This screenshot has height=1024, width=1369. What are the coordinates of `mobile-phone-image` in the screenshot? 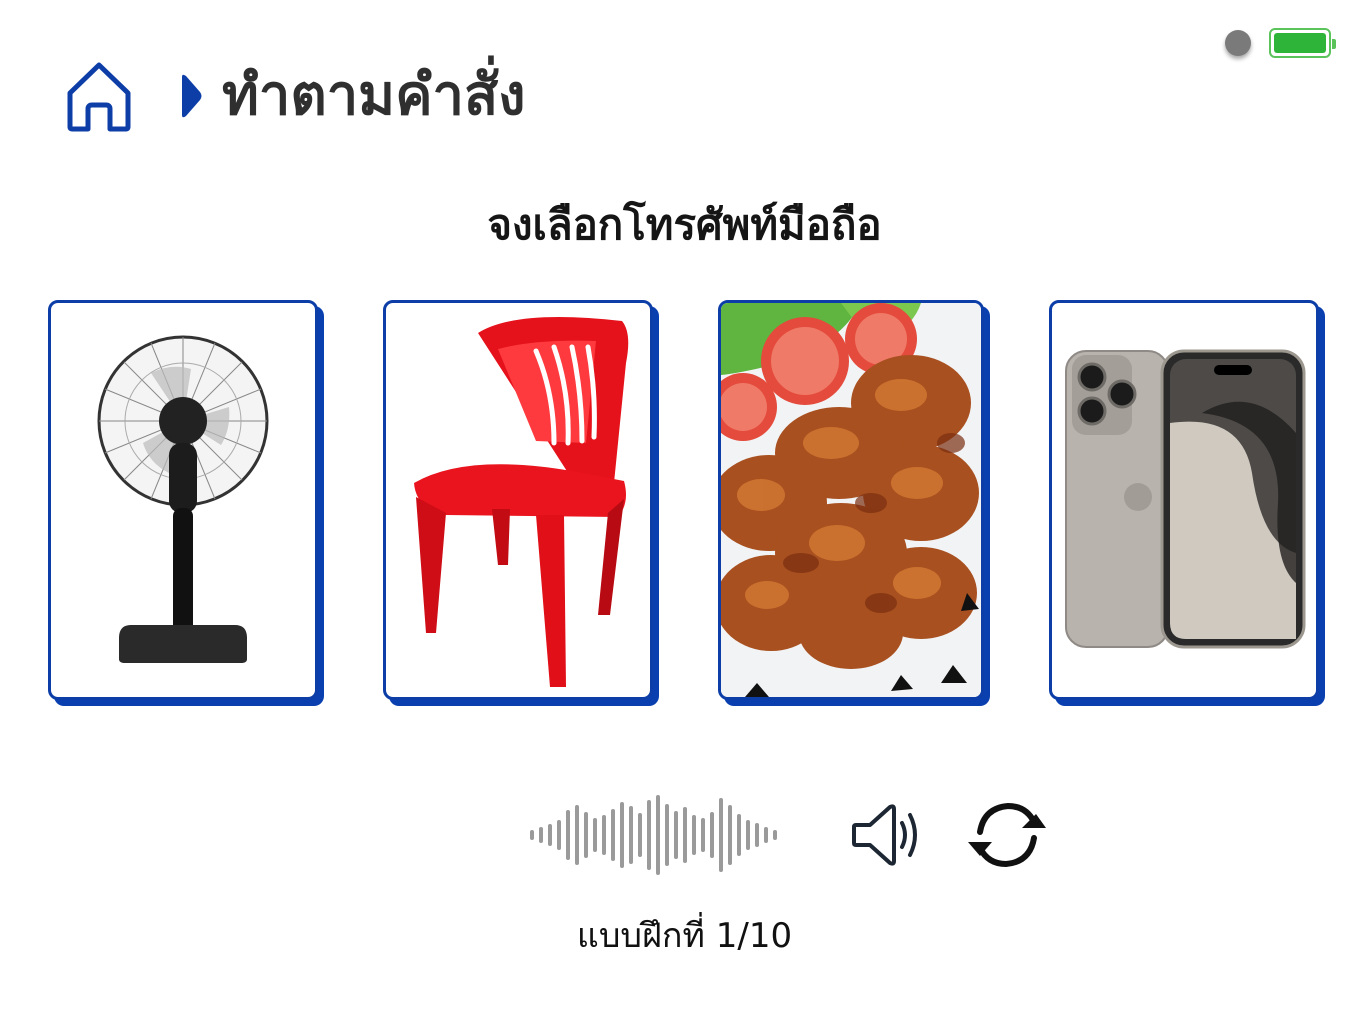 It's located at (1185, 499).